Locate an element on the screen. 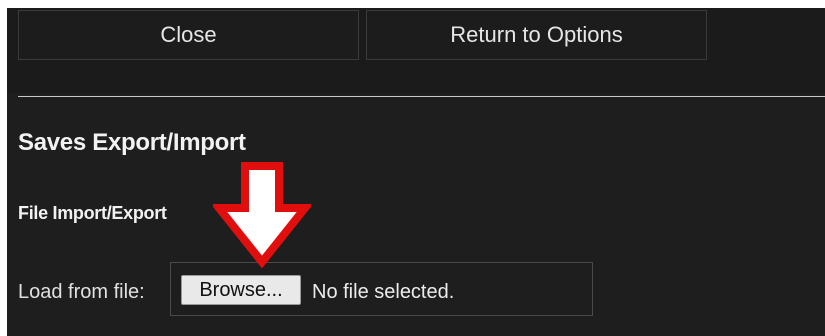  load-from-file-label: Load from file: is located at coordinates (81, 292).